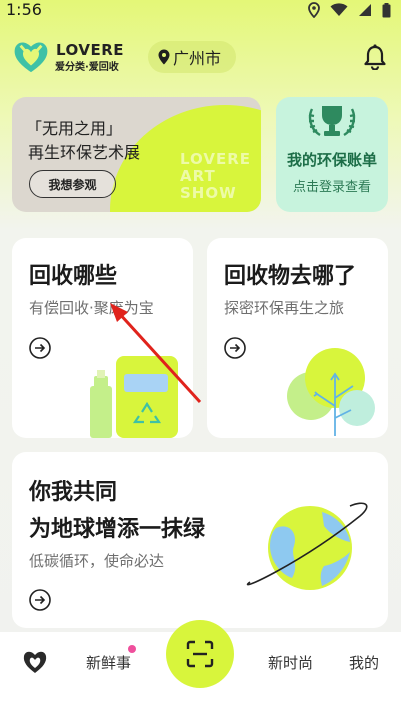 Image resolution: width=401 pixels, height=720 pixels. What do you see at coordinates (84, 152) in the screenshot?
I see `banner-title-line2: 再生环保艺术展` at bounding box center [84, 152].